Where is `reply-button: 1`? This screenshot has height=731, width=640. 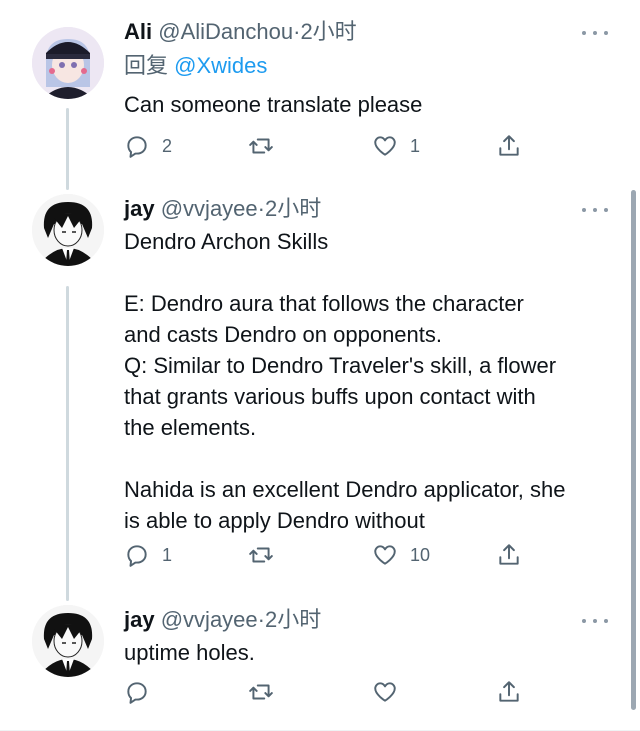
reply-button: 1 is located at coordinates (148, 555).